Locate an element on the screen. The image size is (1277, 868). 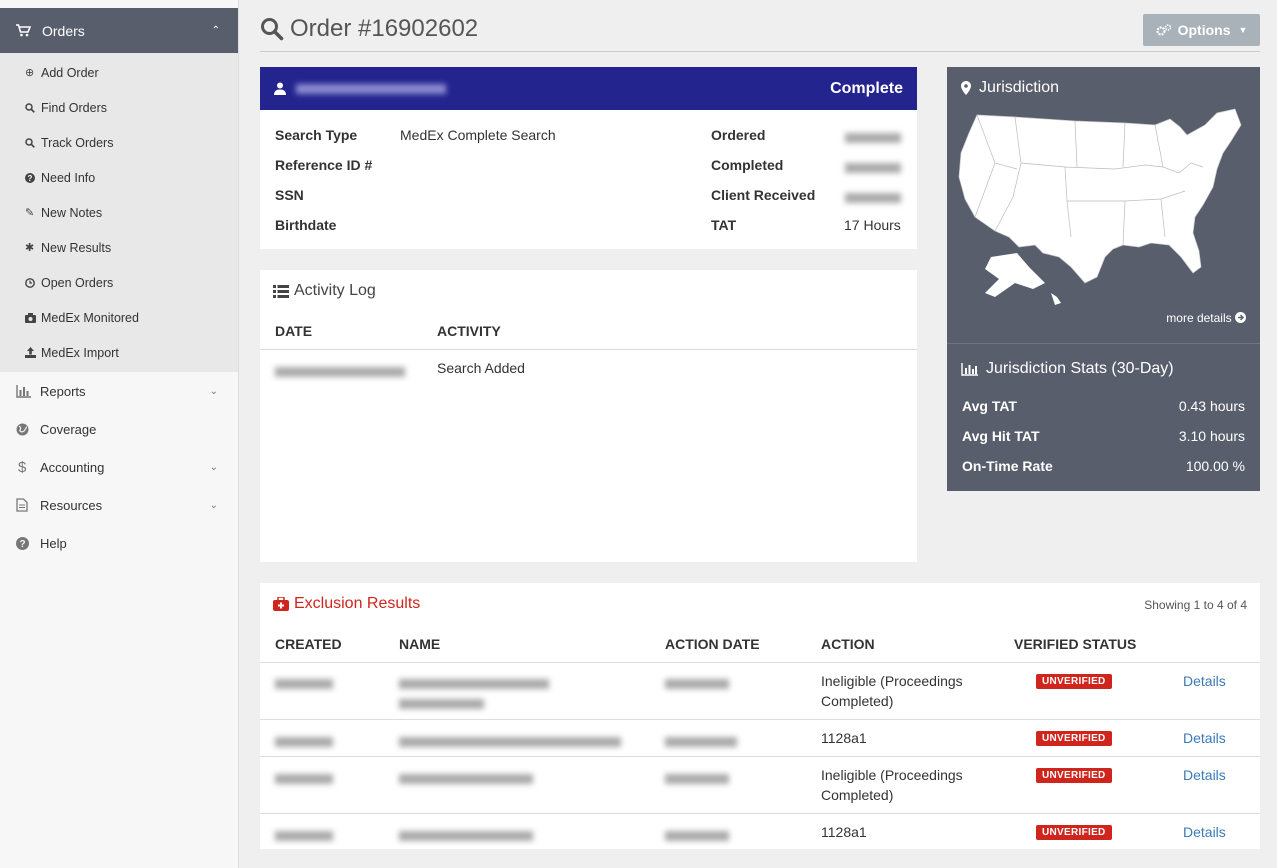
sidebar-item-accounting: $ Accounting ⌄ is located at coordinates (119, 467).